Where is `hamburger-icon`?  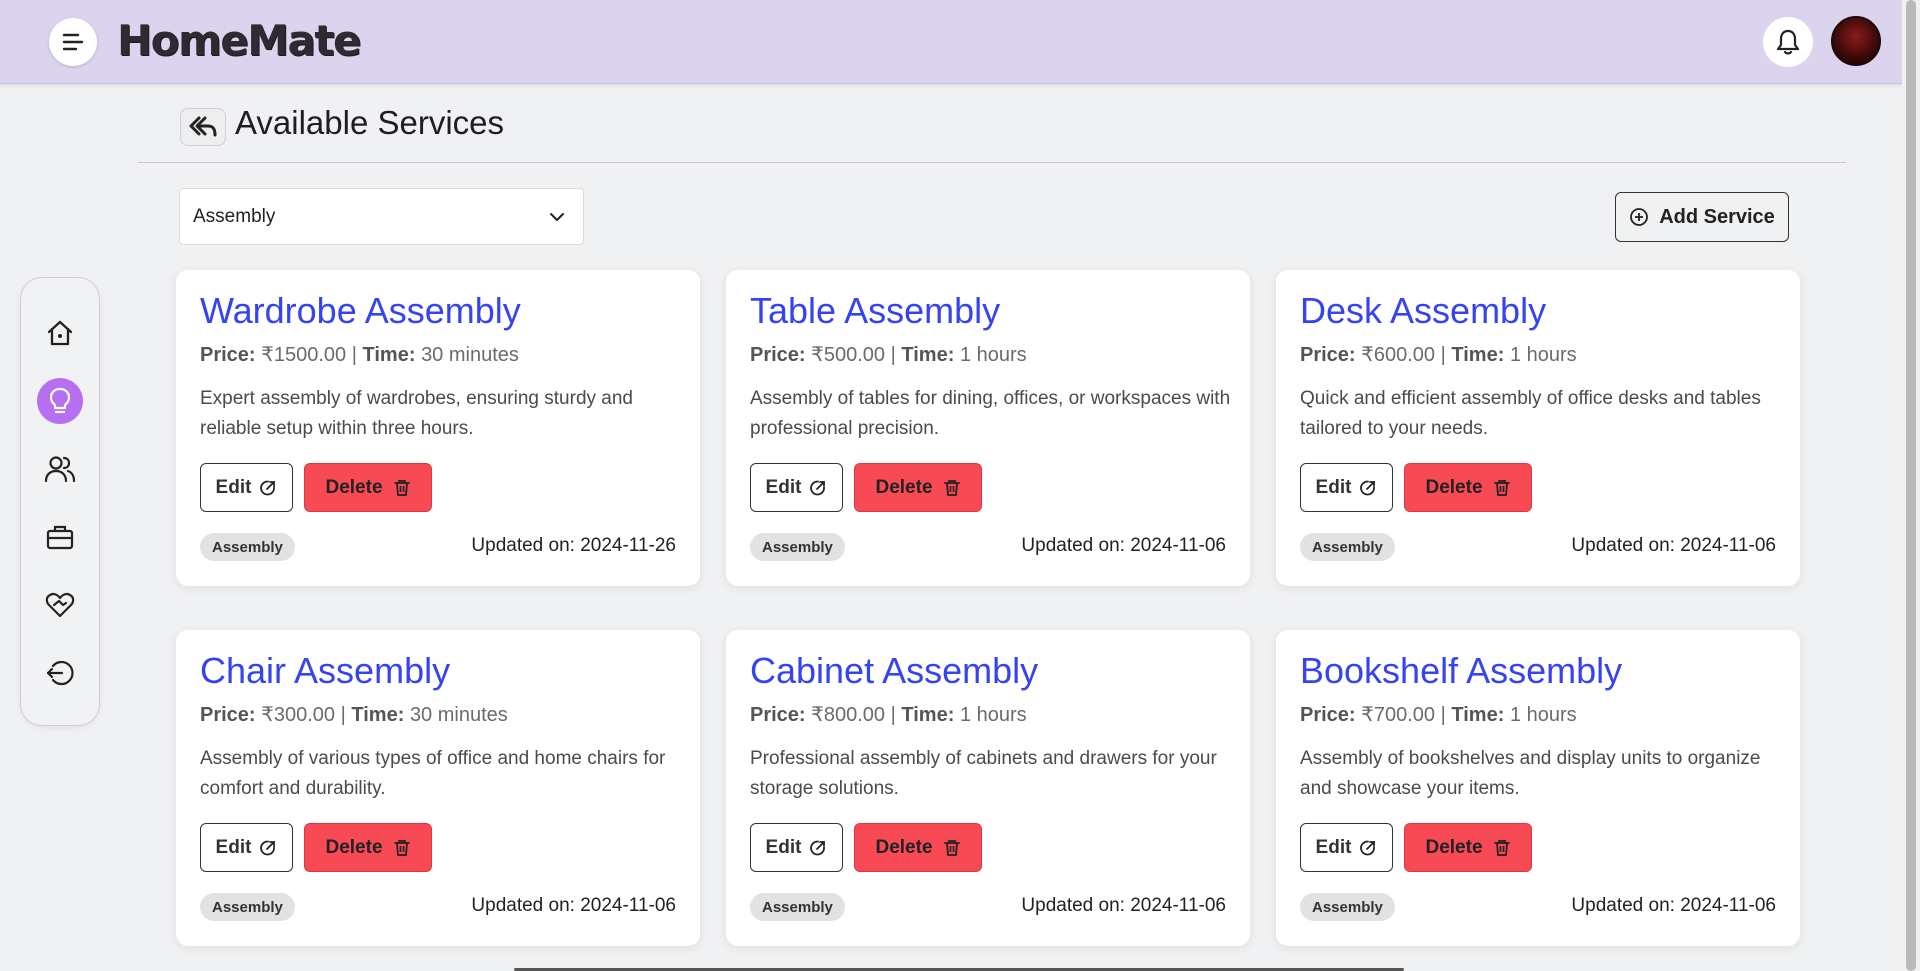
hamburger-icon is located at coordinates (73, 42).